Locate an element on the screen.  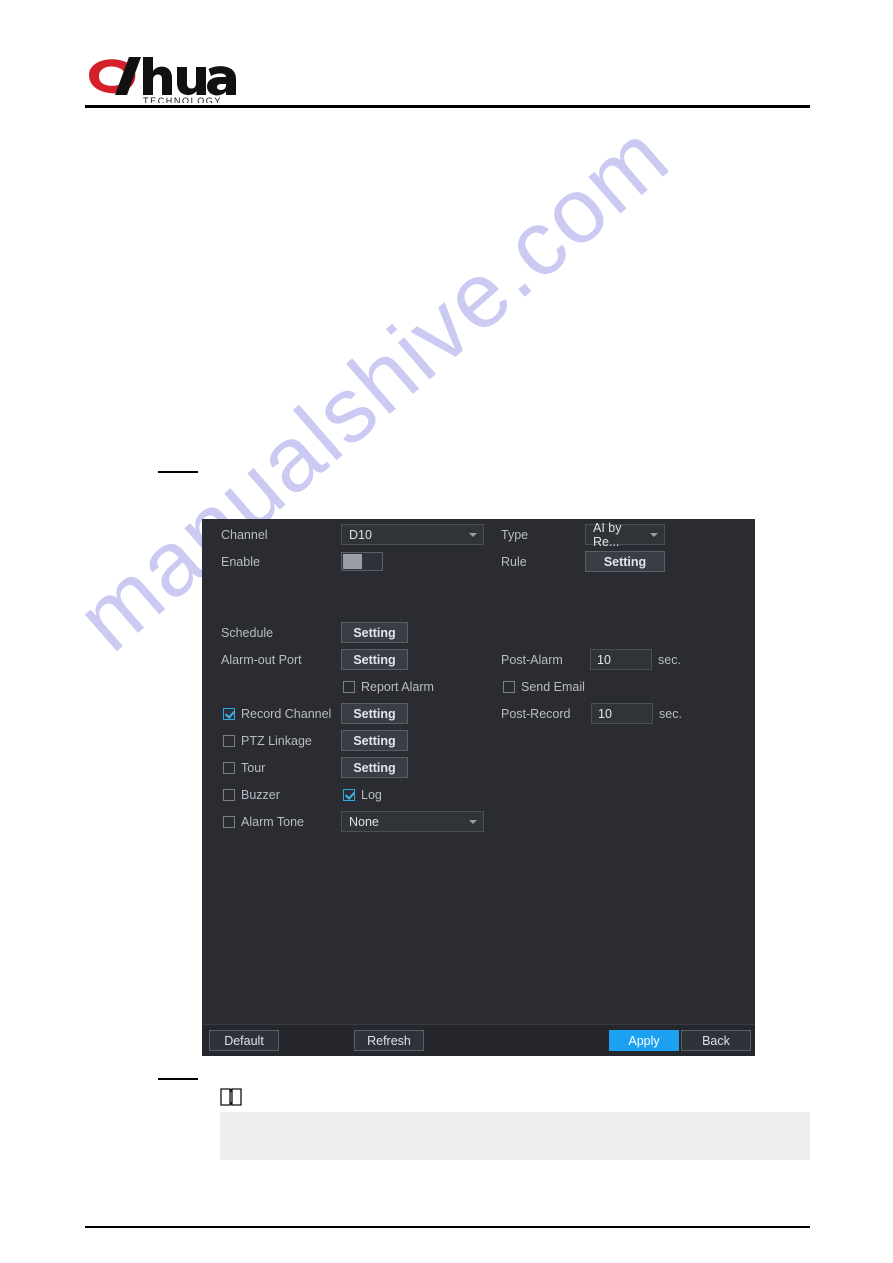
send-email-row: Send Email is located at coordinates (544, 687).